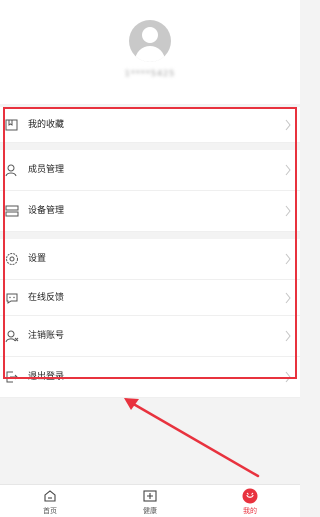 The height and width of the screenshot is (517, 320). What do you see at coordinates (46, 377) in the screenshot?
I see `menu-item-label: 退出登录` at bounding box center [46, 377].